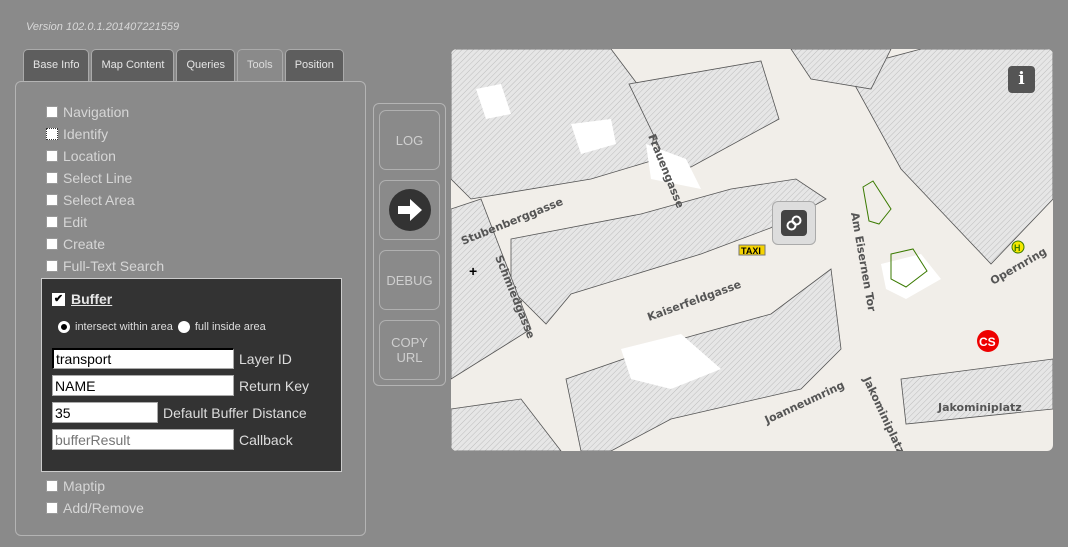  I want to click on go-button, so click(409, 210).